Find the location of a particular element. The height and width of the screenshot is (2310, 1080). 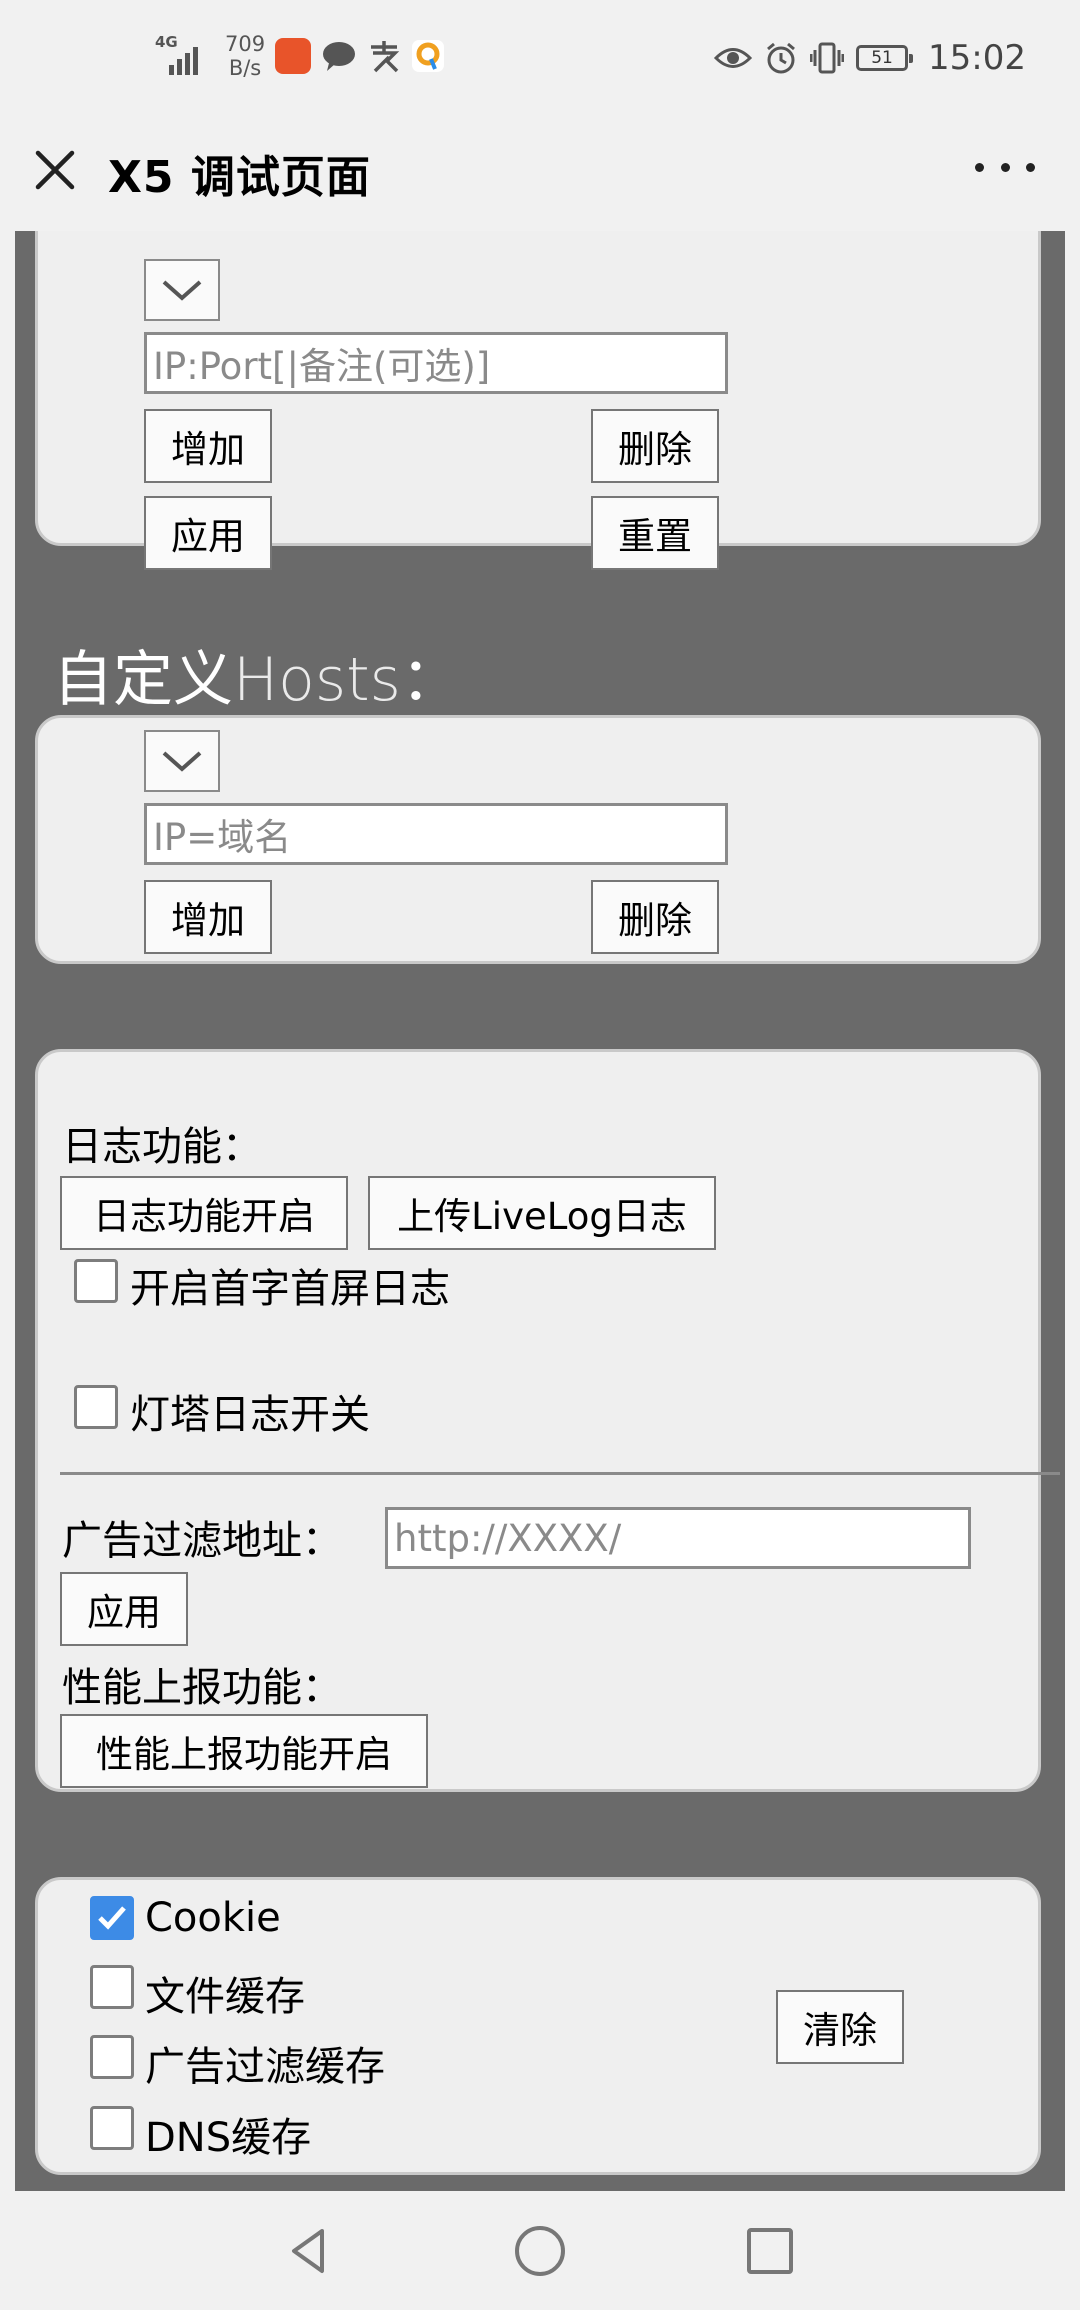

network-speed: 709 B/s is located at coordinates (245, 56).